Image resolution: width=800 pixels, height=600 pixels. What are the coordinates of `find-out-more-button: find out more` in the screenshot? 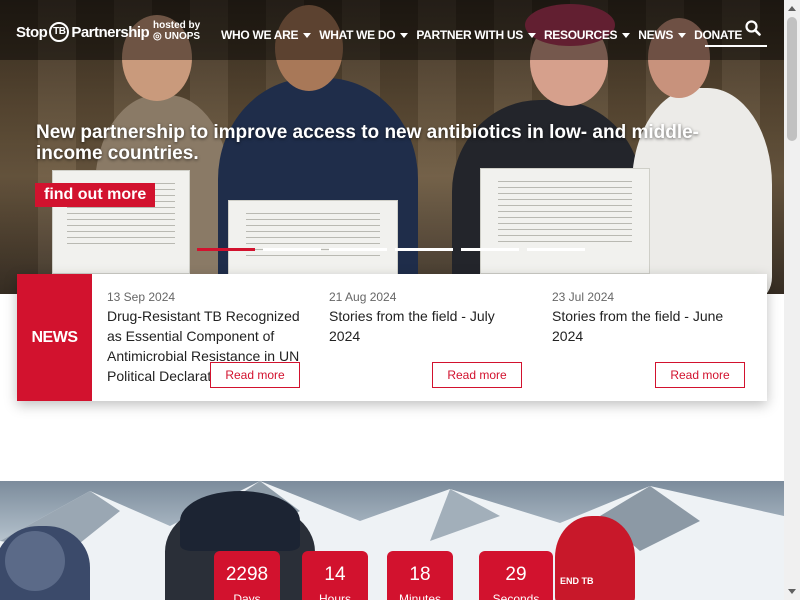 It's located at (95, 195).